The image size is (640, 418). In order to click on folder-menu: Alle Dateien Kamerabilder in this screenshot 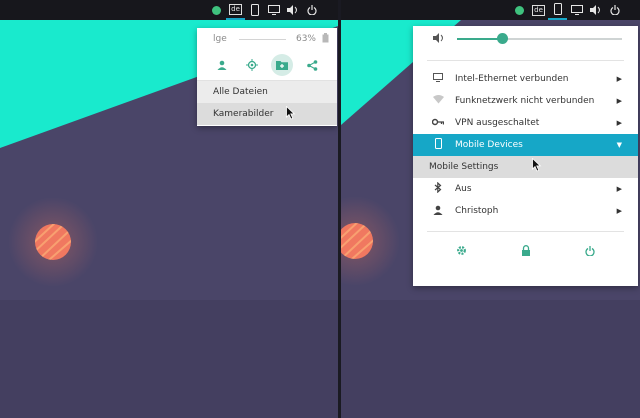, I will do `click(267, 102)`.